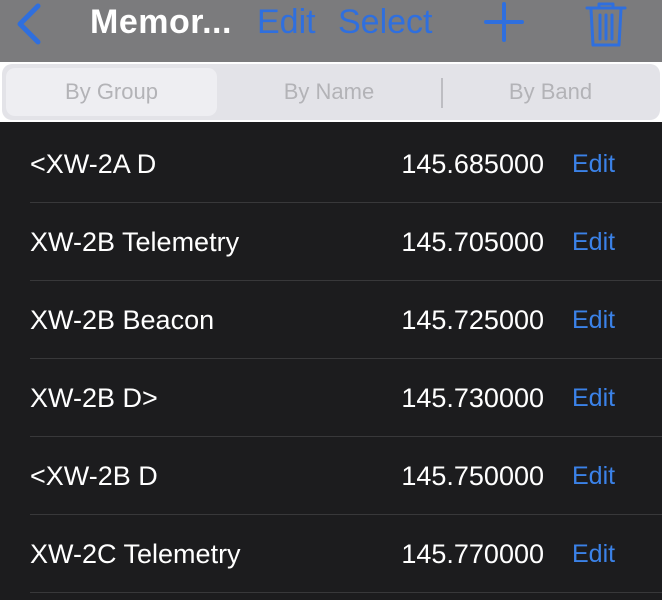 The image size is (662, 600). What do you see at coordinates (286, 22) in the screenshot?
I see `edit-button: Edit` at bounding box center [286, 22].